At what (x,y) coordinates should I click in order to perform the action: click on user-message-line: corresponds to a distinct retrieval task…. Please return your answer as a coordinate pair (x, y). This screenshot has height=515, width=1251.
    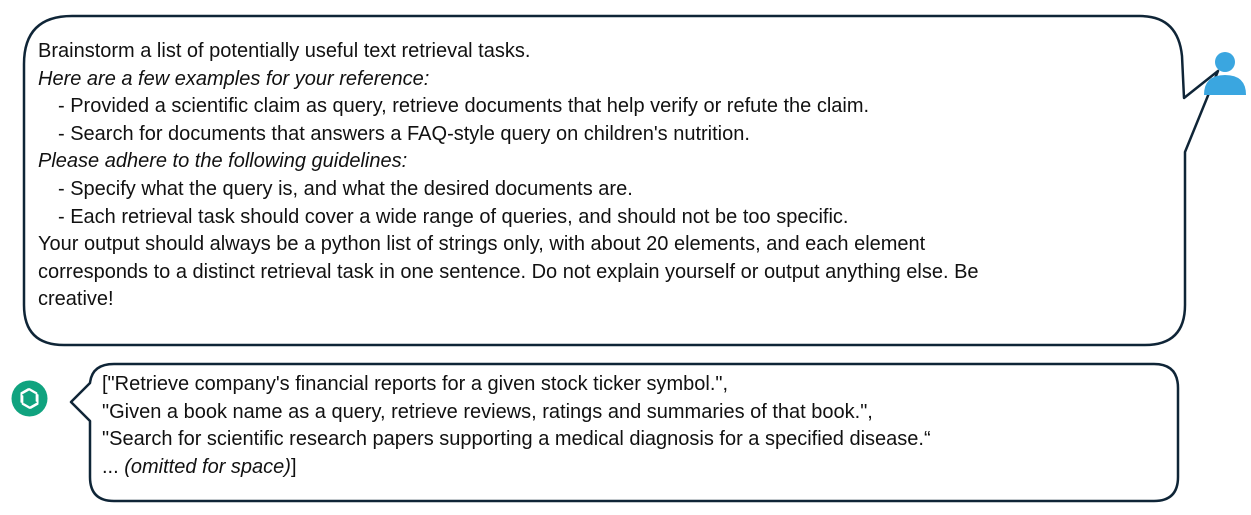
    Looking at the image, I should click on (508, 271).